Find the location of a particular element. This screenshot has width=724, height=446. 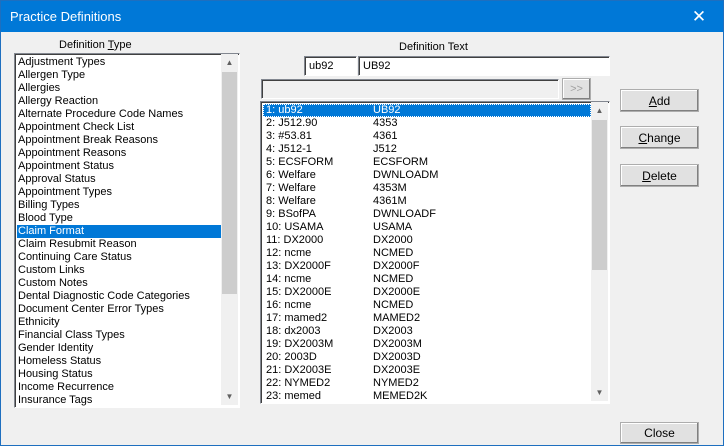

definition-row: 10: USAMA USAMA is located at coordinates (427, 227).